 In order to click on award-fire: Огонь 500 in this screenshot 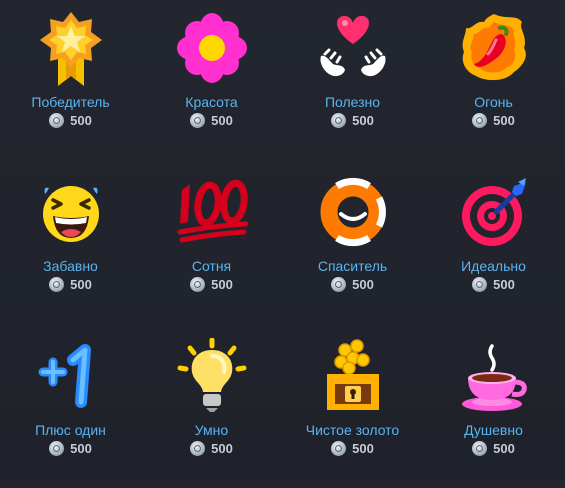, I will do `click(493, 80)`.